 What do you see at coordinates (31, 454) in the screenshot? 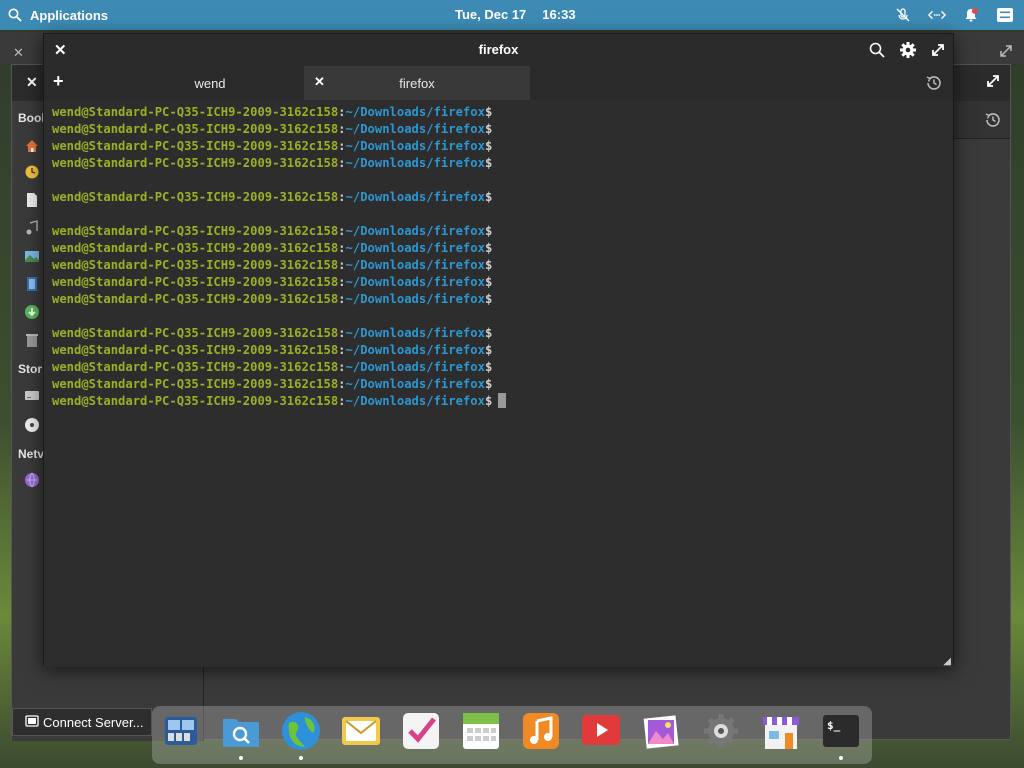
I see `sidebar-section-network: Netv` at bounding box center [31, 454].